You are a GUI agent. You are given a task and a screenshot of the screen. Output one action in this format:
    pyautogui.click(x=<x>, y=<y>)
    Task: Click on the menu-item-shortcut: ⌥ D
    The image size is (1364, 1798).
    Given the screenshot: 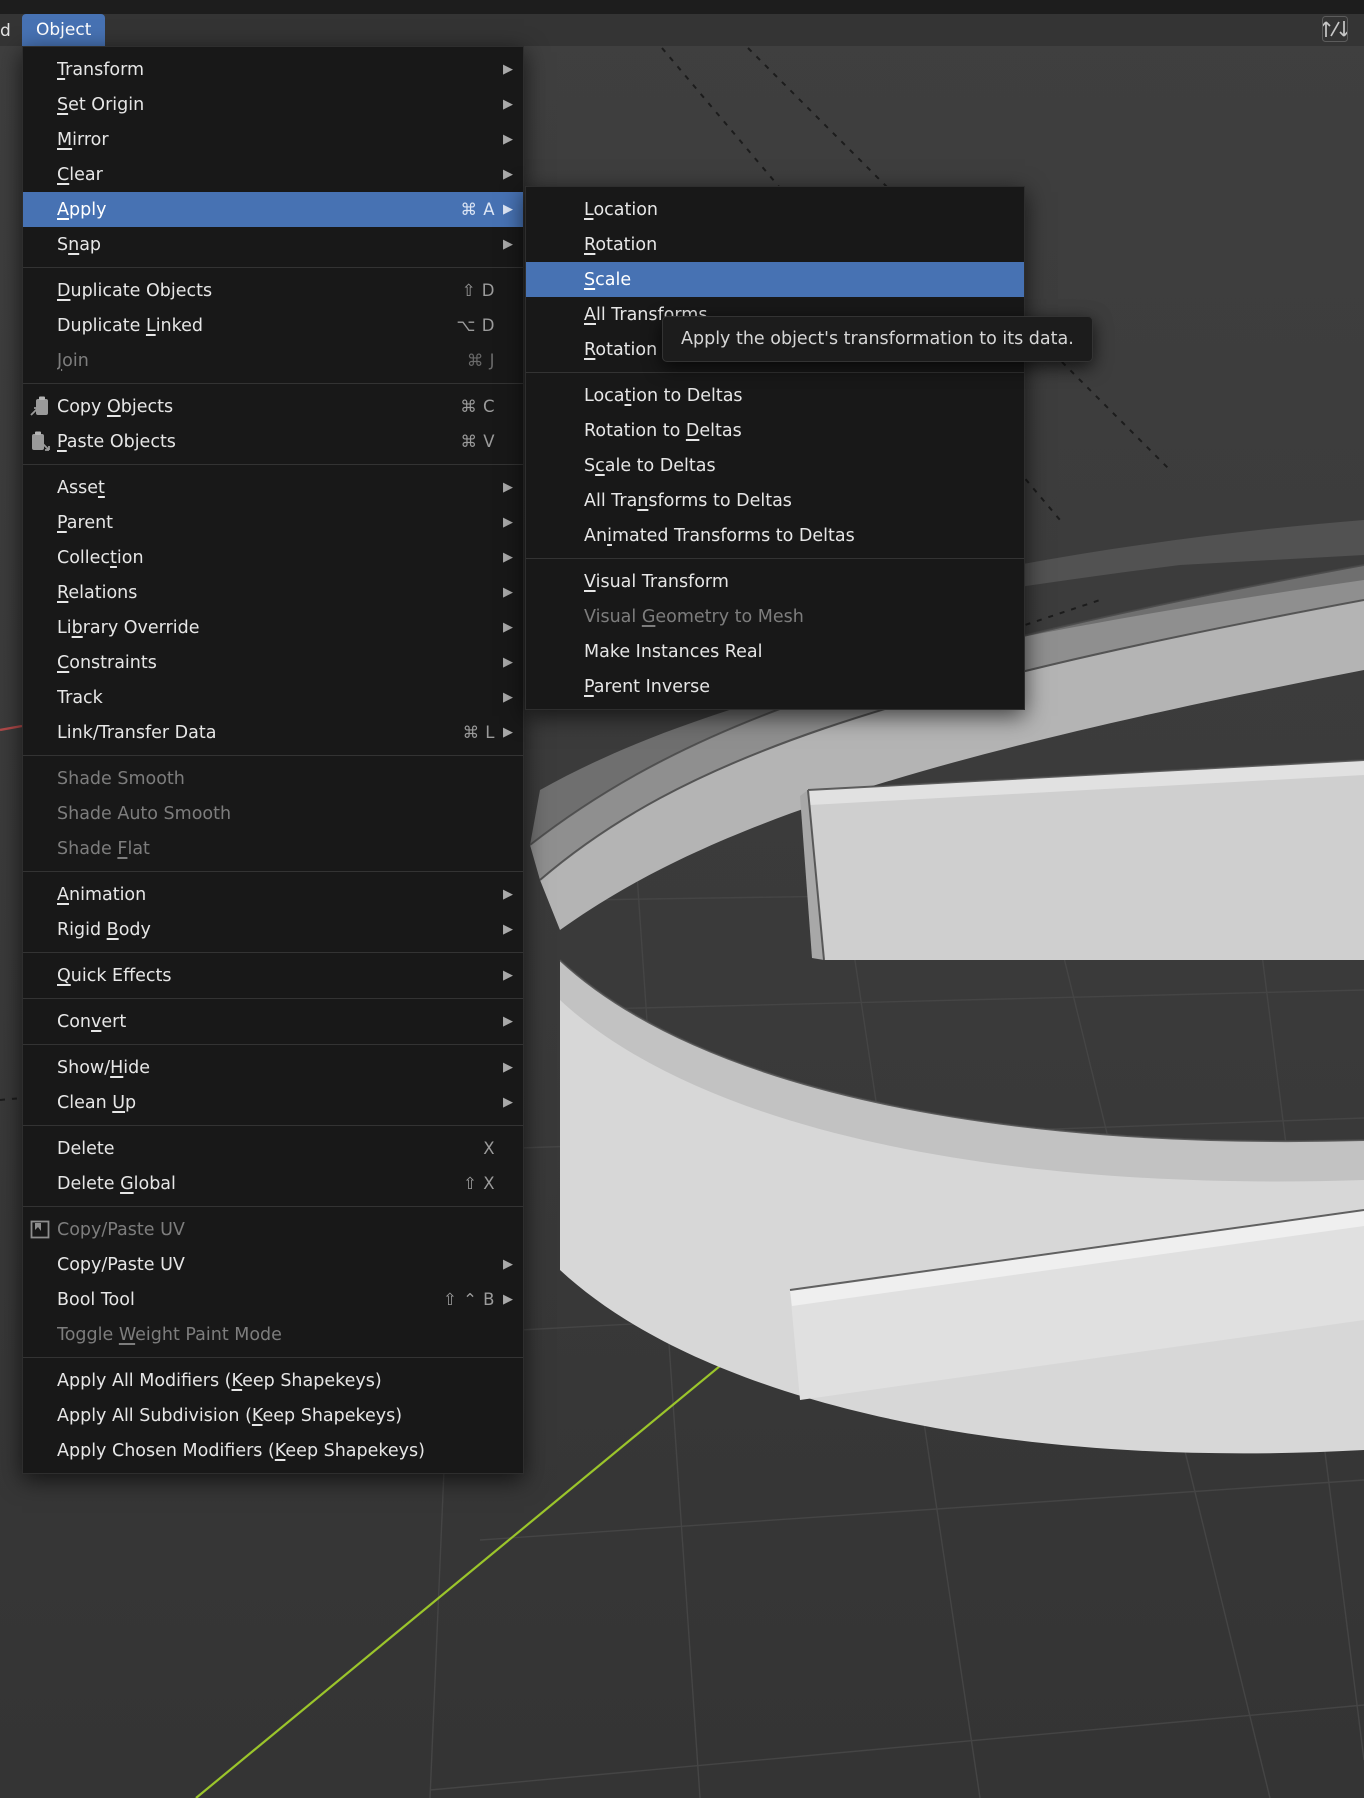 What is the action you would take?
    pyautogui.click(x=475, y=325)
    